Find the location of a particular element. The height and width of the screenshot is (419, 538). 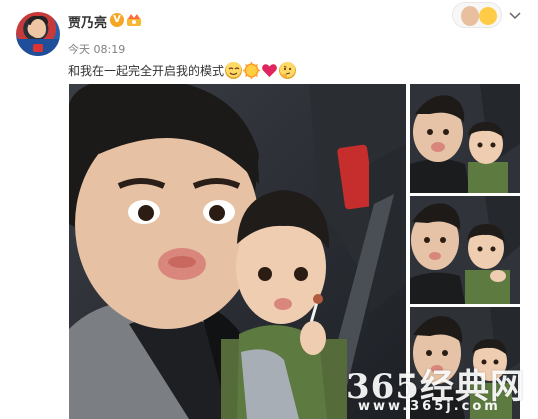

squint-face-icon is located at coordinates (234, 70).